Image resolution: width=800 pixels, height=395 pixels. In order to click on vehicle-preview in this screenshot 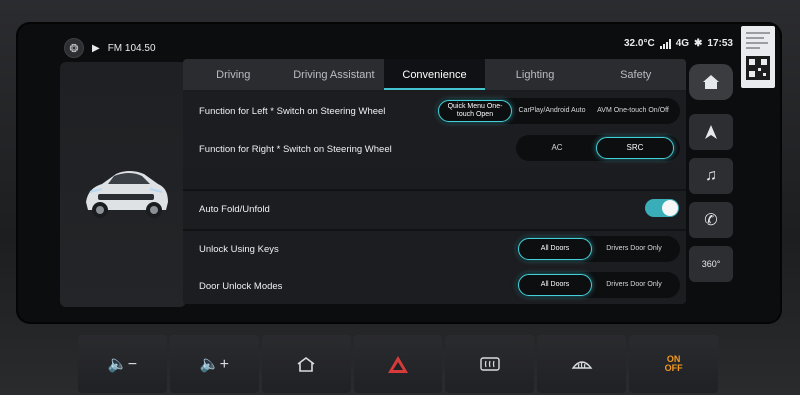, I will do `click(123, 184)`.